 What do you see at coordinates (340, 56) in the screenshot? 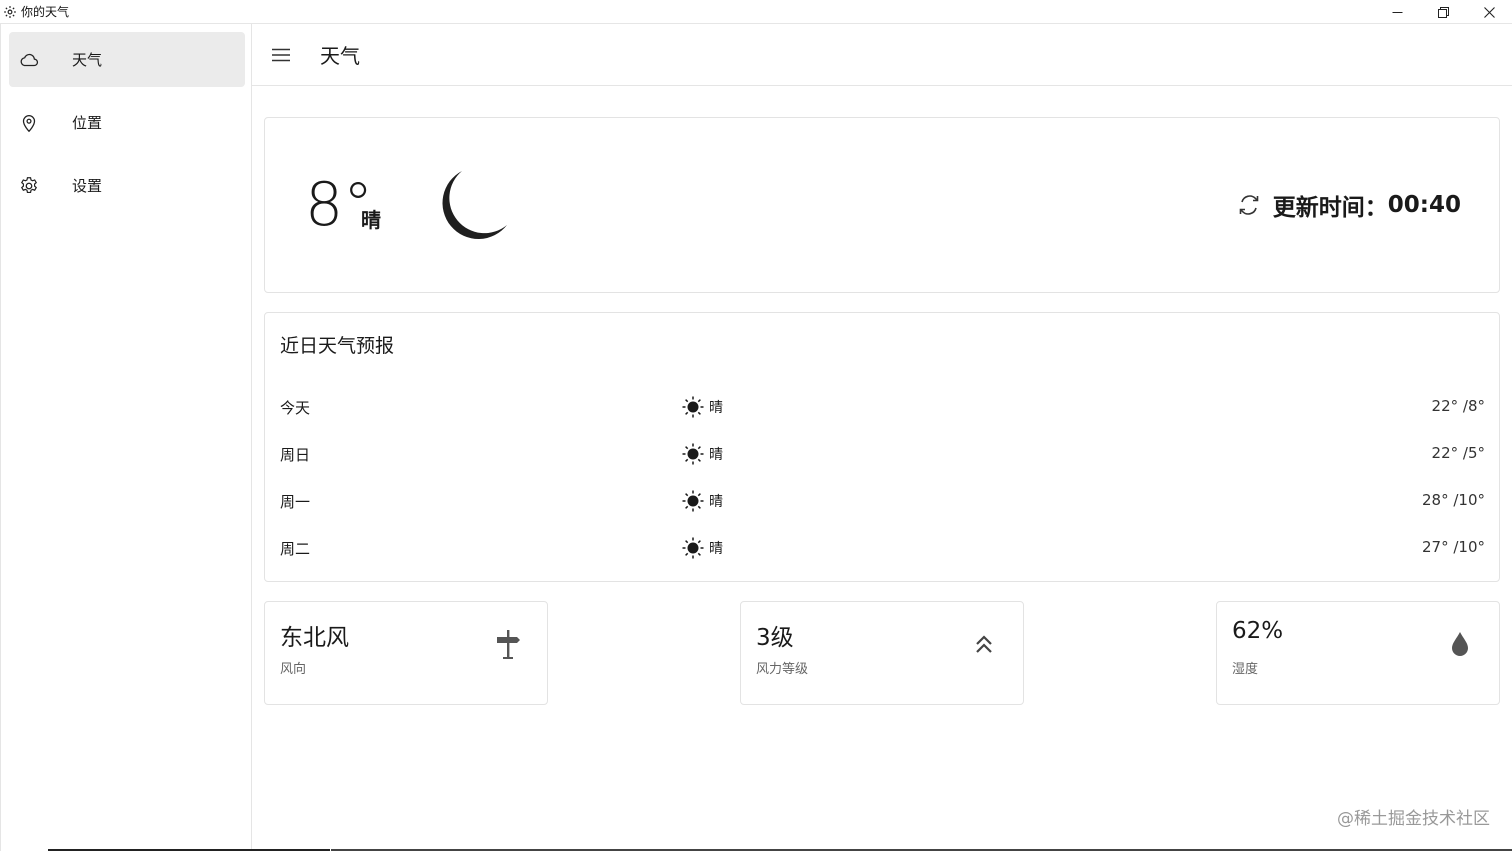
I see `page-title: 天气` at bounding box center [340, 56].